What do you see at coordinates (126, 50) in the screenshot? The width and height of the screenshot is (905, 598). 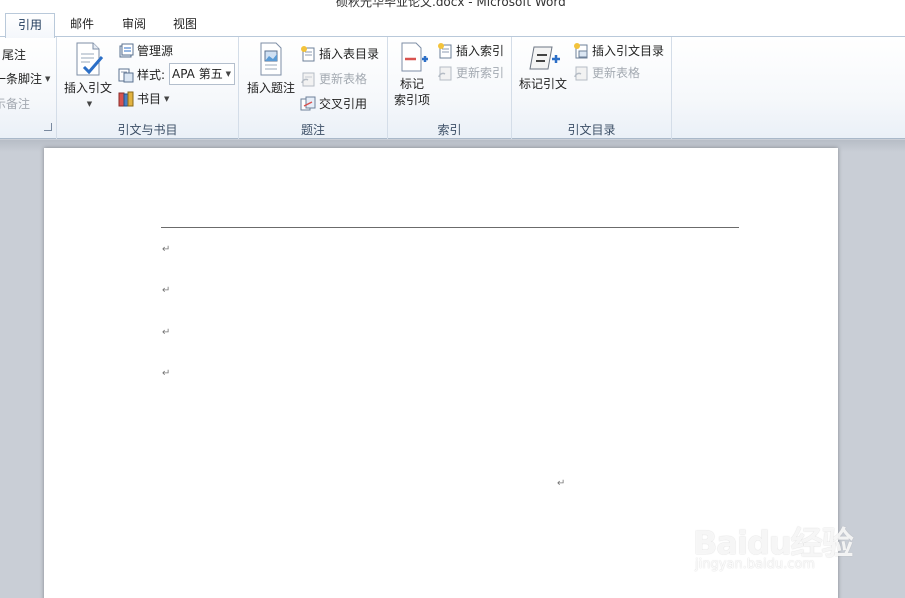 I see `manage-sources-icon` at bounding box center [126, 50].